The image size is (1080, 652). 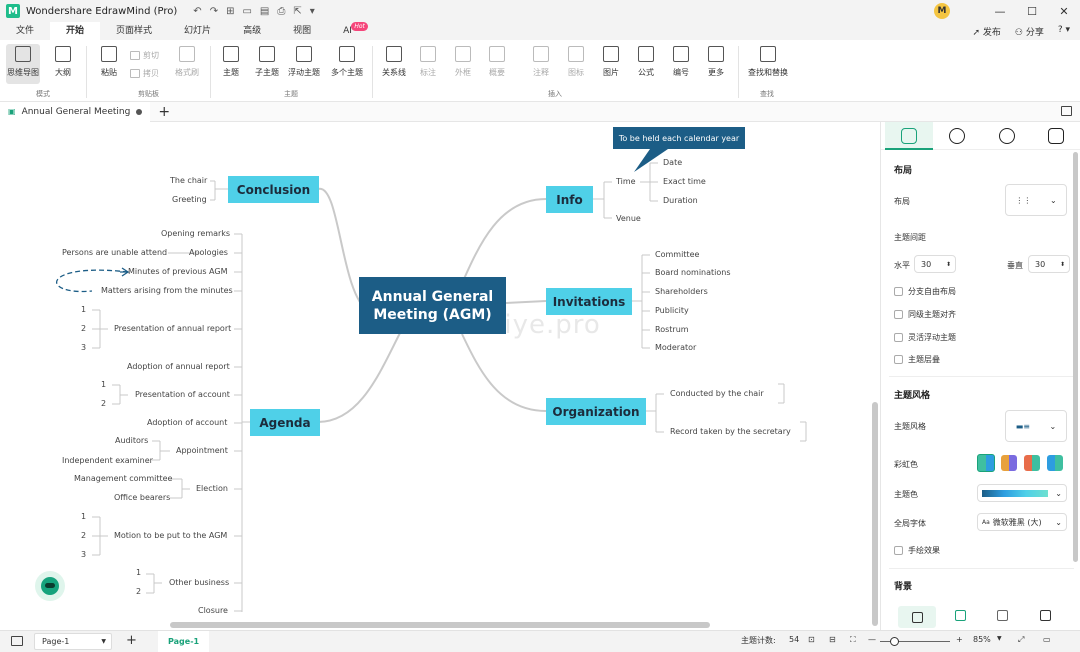 What do you see at coordinates (123, 478) in the screenshot?
I see `subtopic: Management committee` at bounding box center [123, 478].